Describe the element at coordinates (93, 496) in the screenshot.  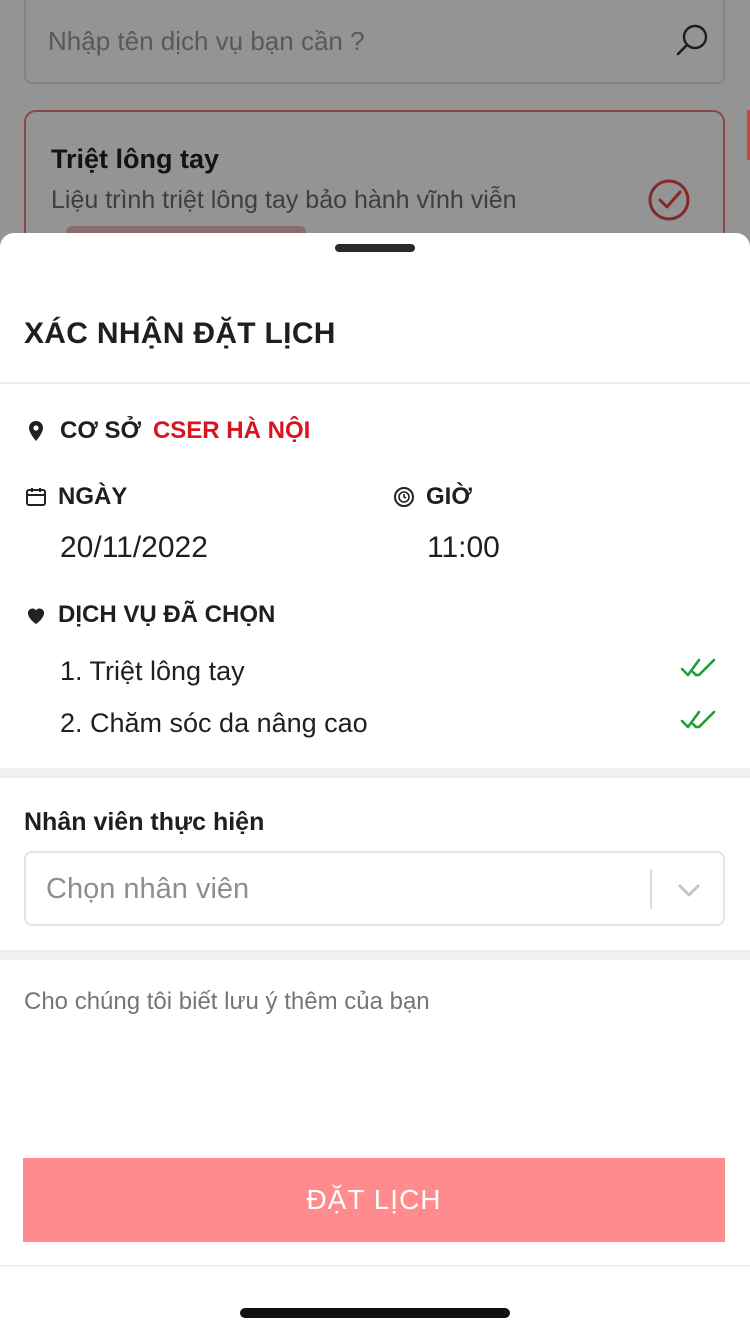
I see `date-label: NGÀY` at that location.